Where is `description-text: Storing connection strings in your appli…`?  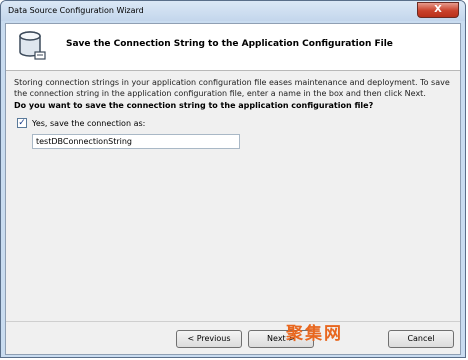 description-text: Storing connection strings in your appli… is located at coordinates (232, 88).